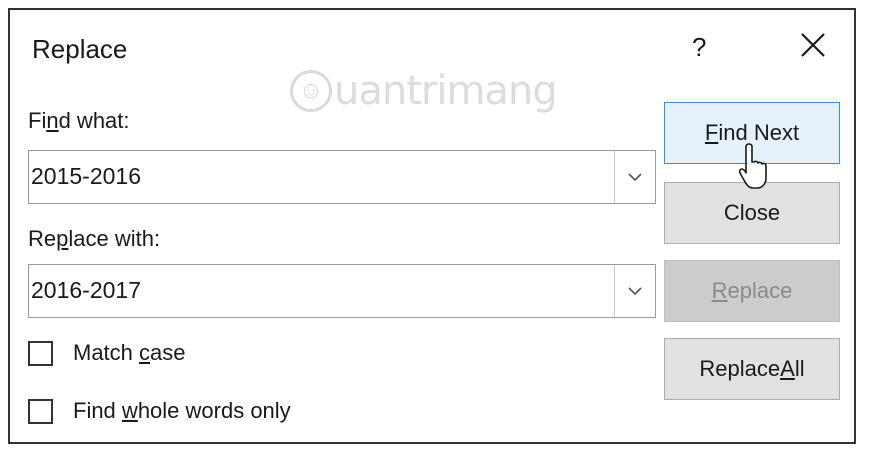 The image size is (870, 457). Describe the element at coordinates (86, 176) in the screenshot. I see `find-what-input: 2015-2016` at that location.